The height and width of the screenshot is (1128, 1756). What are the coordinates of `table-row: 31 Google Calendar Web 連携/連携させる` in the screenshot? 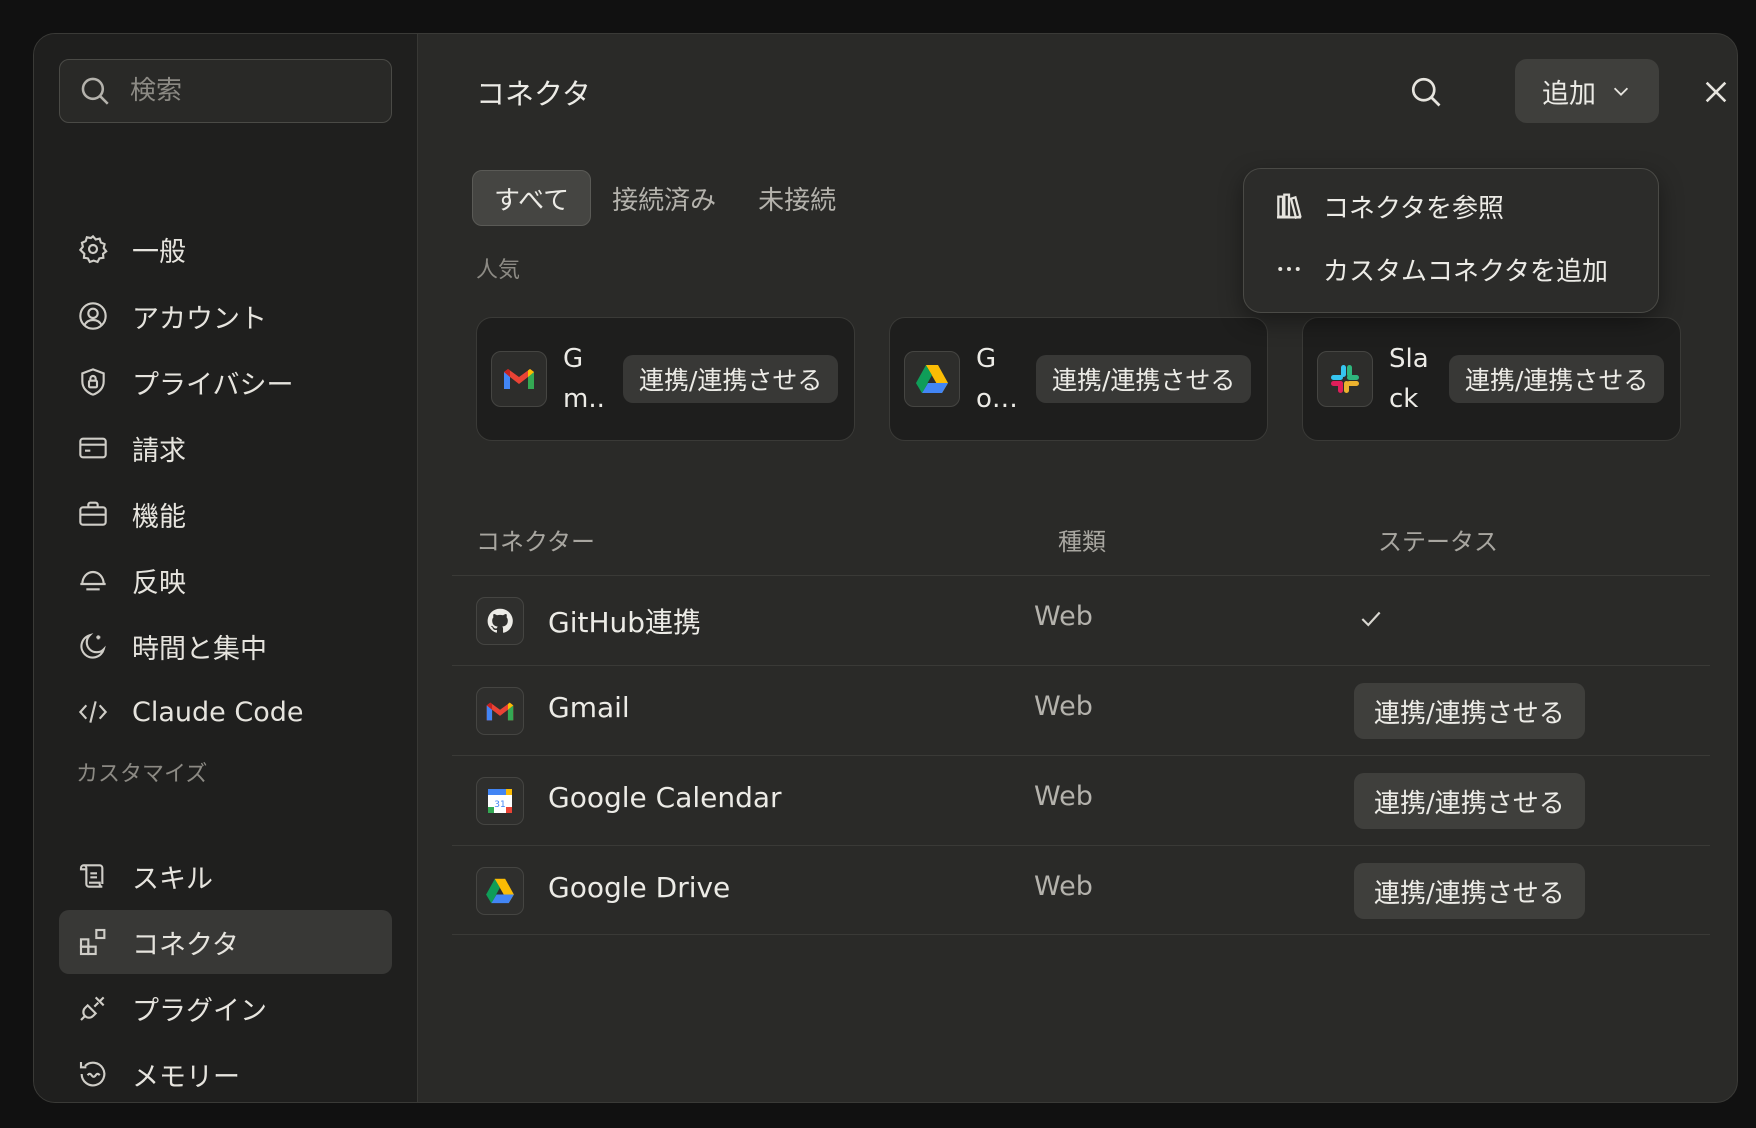 It's located at (1081, 800).